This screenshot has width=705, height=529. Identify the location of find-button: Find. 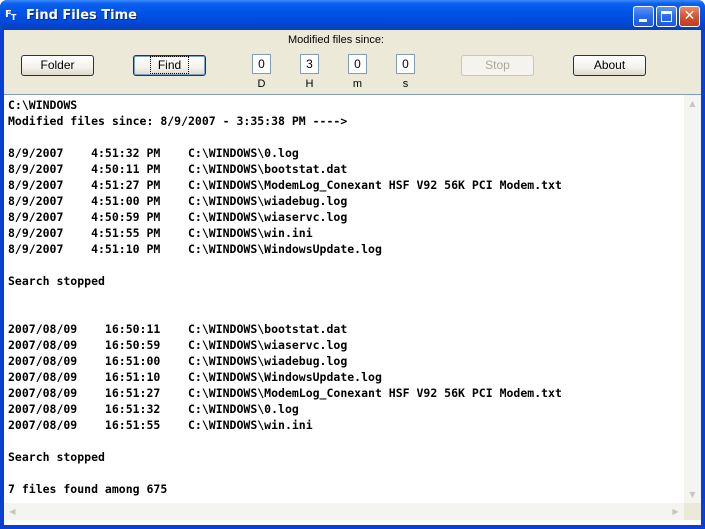
(169, 65).